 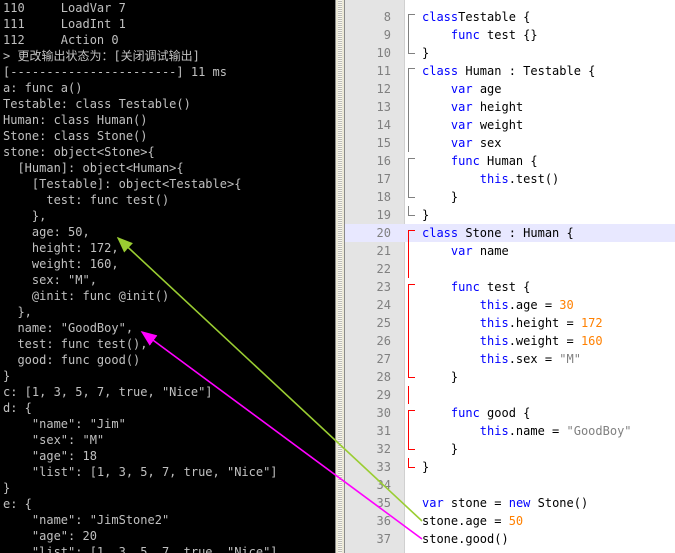 What do you see at coordinates (510, 323) in the screenshot?
I see `code-line: 25 this.height = 172` at bounding box center [510, 323].